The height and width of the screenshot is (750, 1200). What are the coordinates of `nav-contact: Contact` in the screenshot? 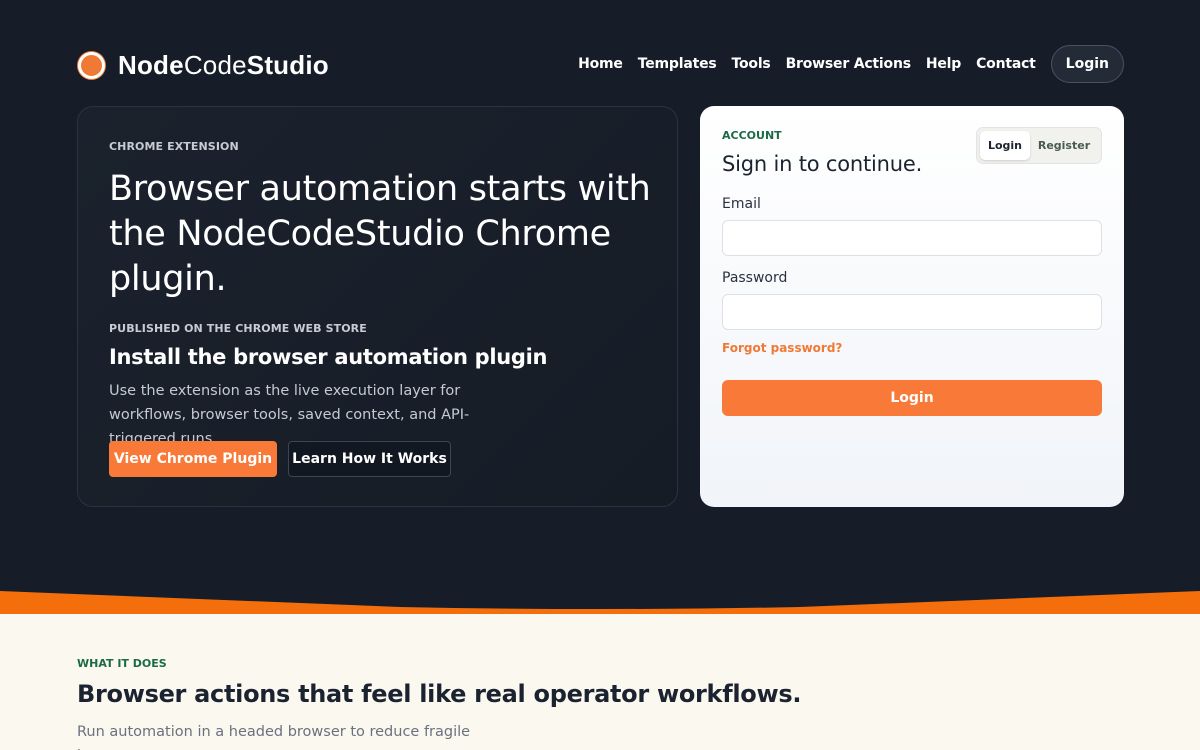 It's located at (1006, 64).